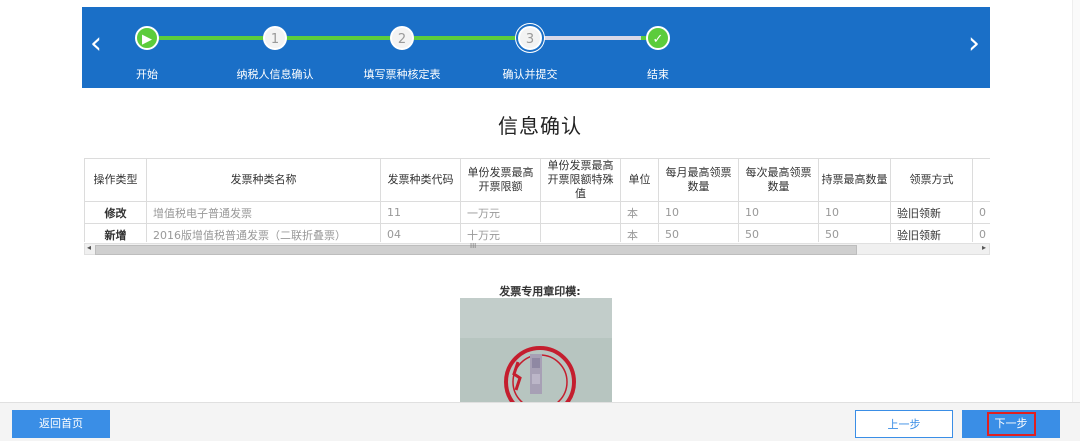 The height and width of the screenshot is (441, 1080). What do you see at coordinates (420, 180) in the screenshot?
I see `col-header: 发票种类代码` at bounding box center [420, 180].